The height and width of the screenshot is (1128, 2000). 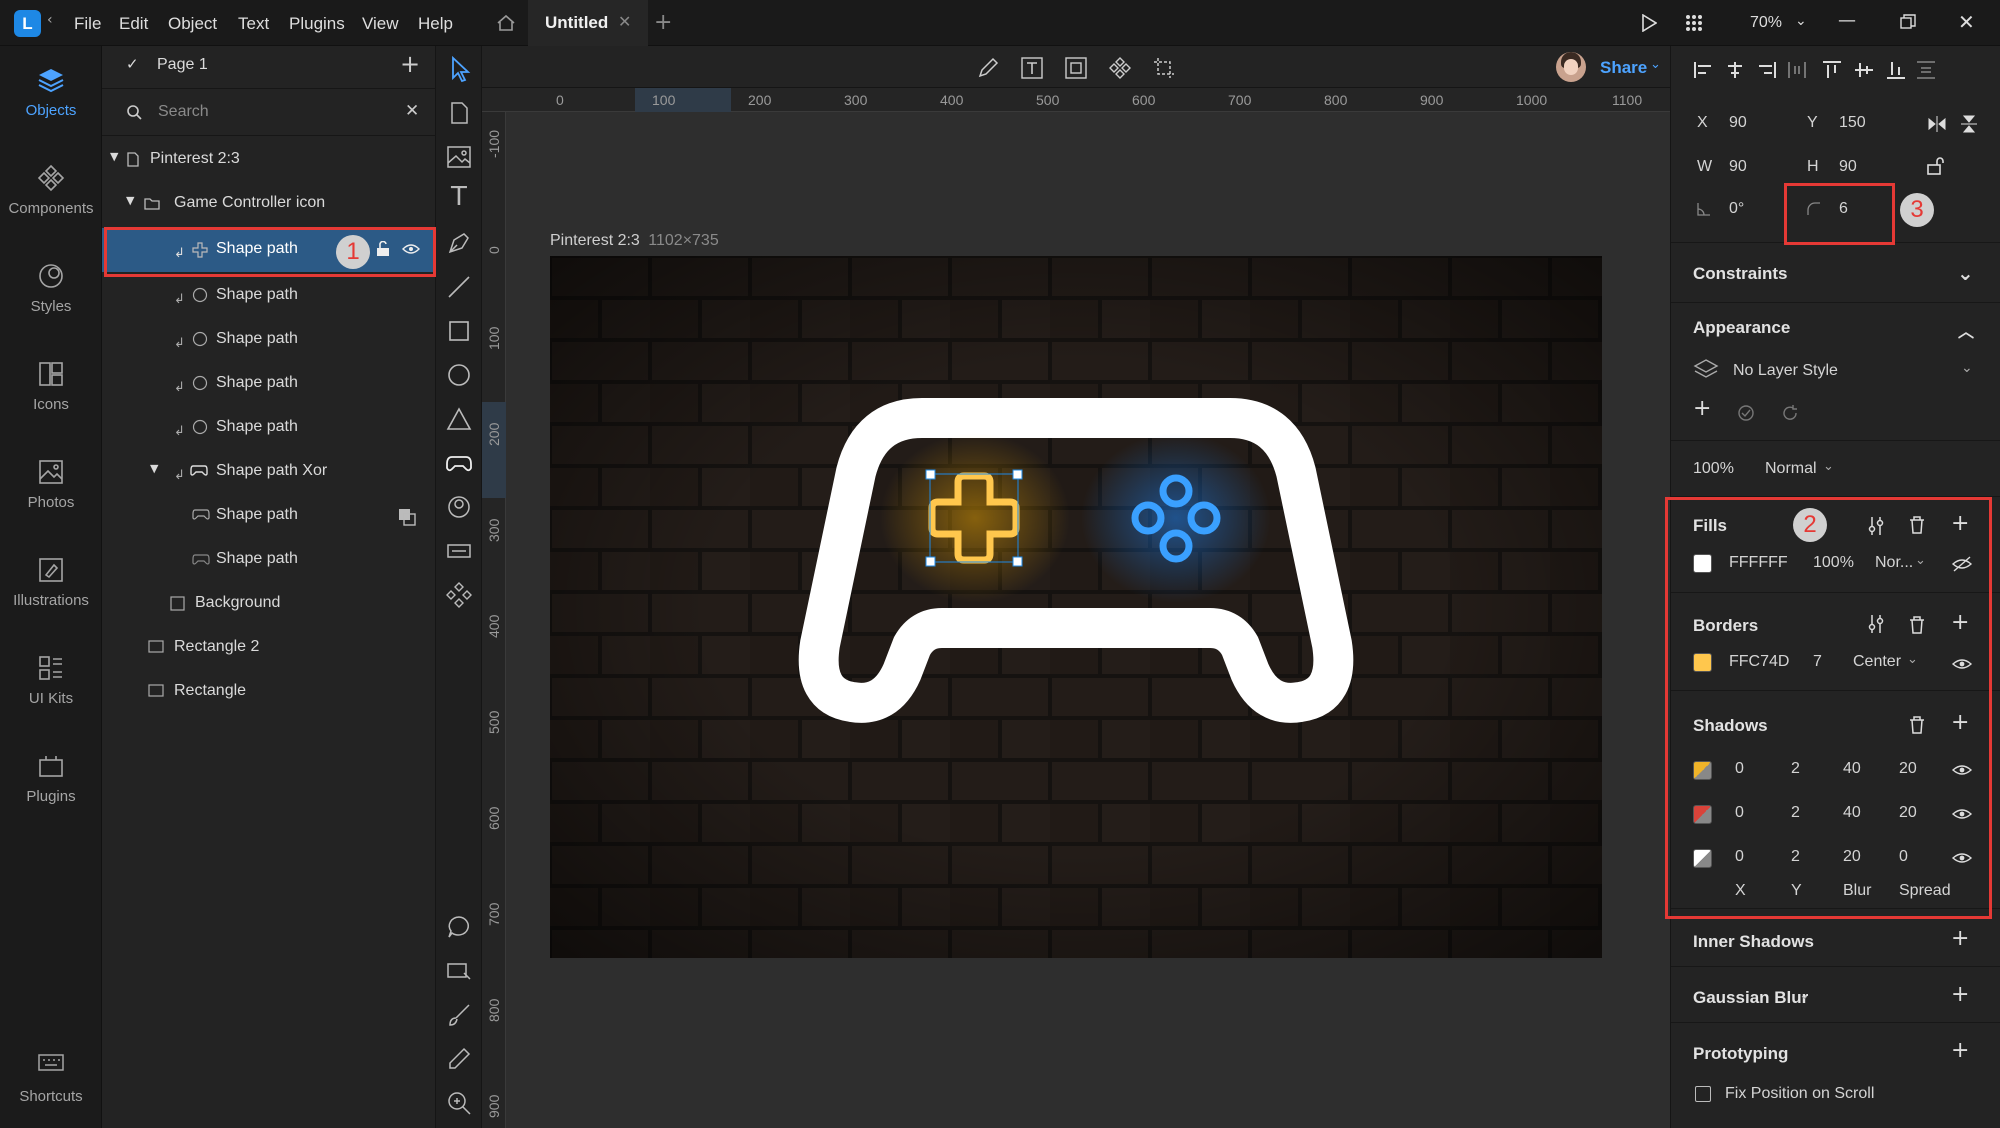 I want to click on share-button: Share, so click(x=1623, y=68).